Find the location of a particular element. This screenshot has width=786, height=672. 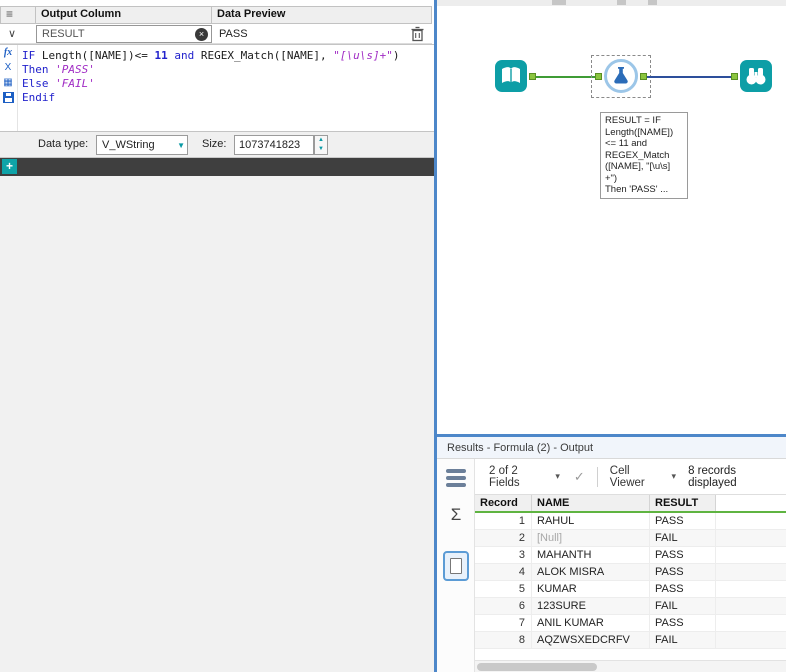

spin-up-icon: ▲ is located at coordinates (321, 140).